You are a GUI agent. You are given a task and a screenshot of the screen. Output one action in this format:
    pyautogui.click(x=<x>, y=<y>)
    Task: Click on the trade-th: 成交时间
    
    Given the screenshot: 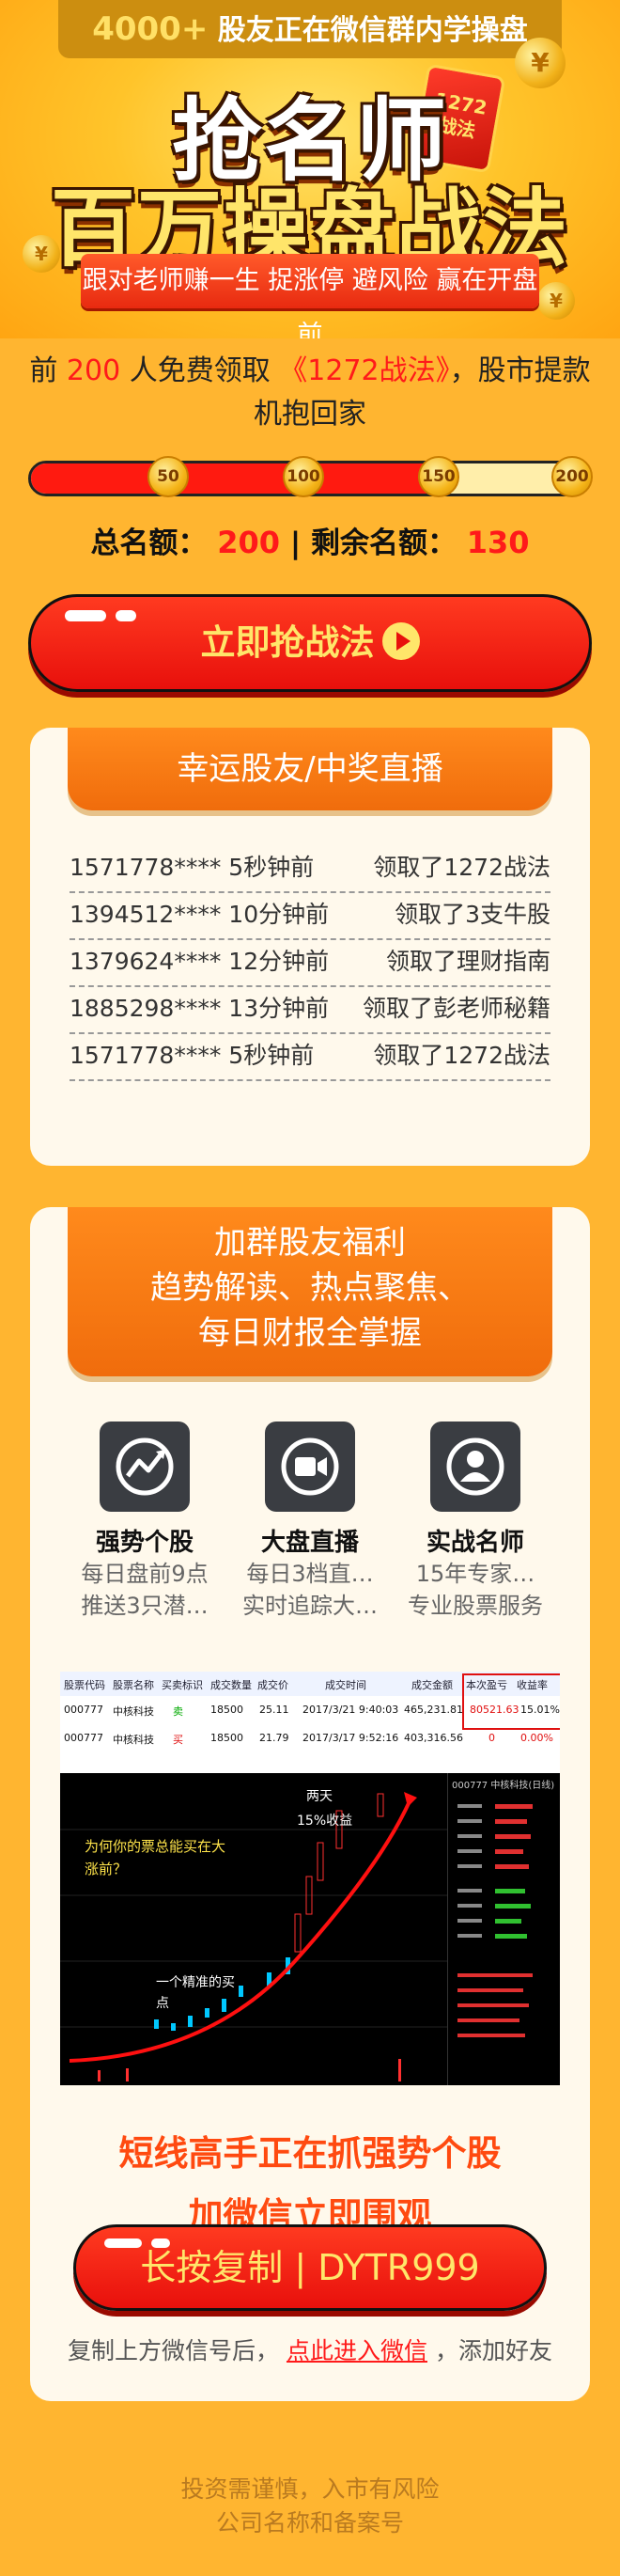 What is the action you would take?
    pyautogui.click(x=345, y=1685)
    